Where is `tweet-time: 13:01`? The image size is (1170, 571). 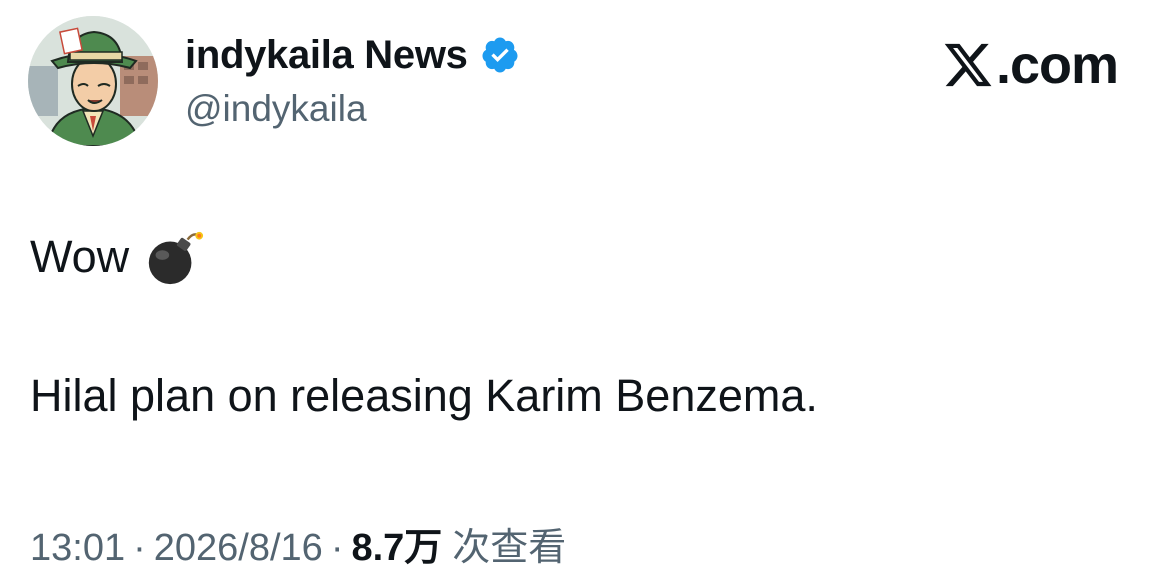
tweet-time: 13:01 is located at coordinates (77, 548).